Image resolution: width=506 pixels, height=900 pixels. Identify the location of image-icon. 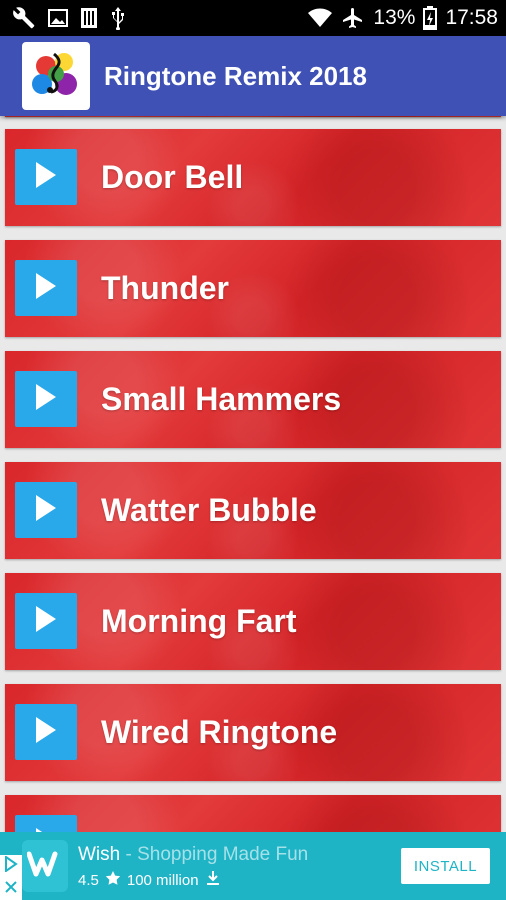
(58, 18).